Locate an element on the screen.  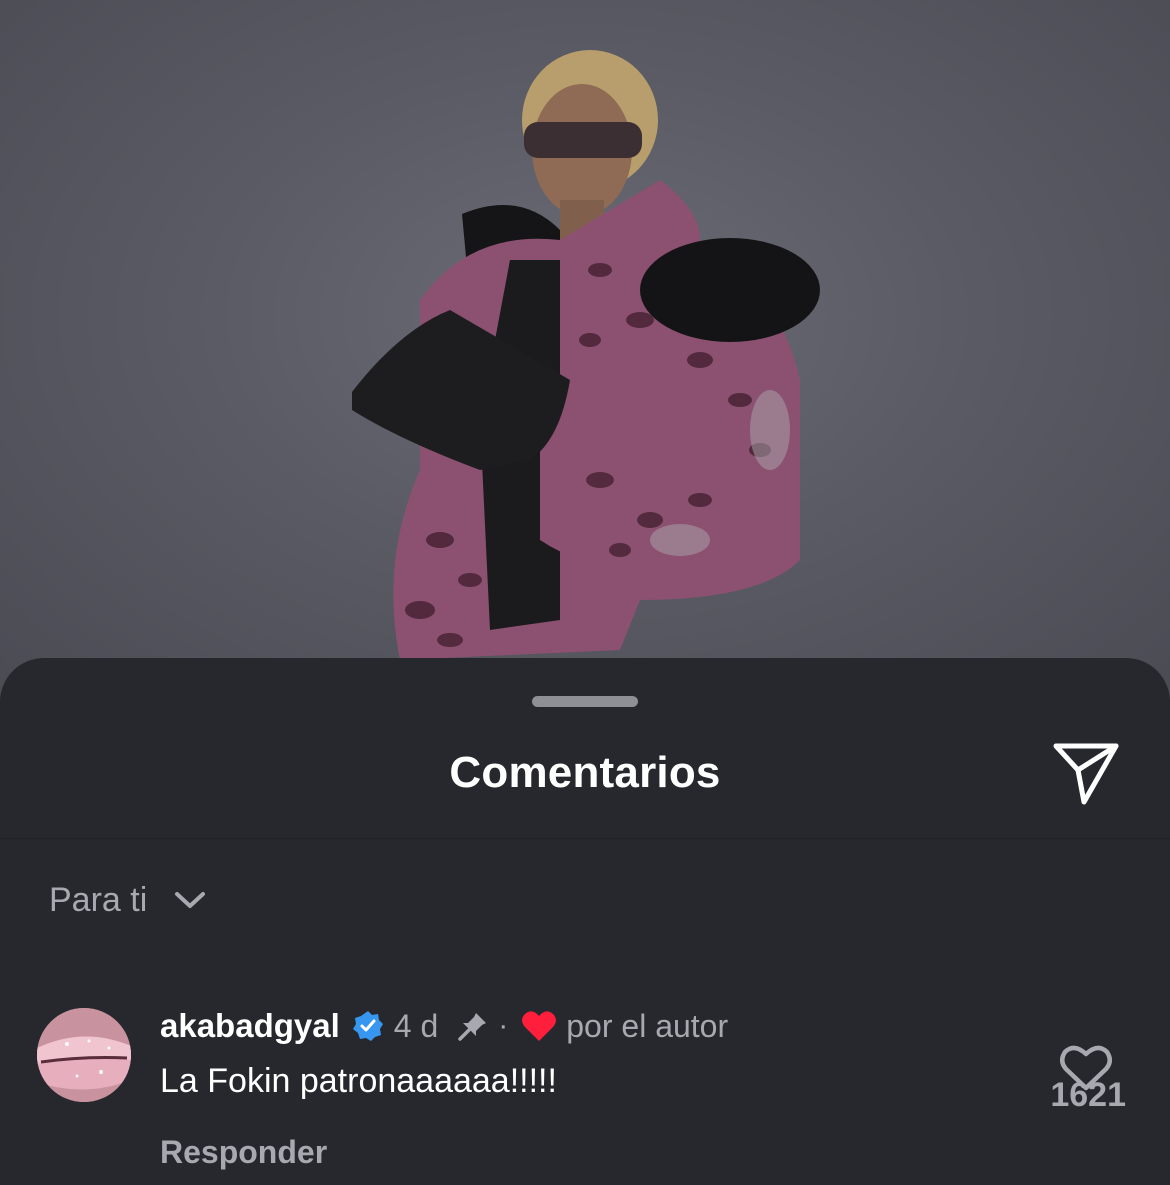
sheet-grabber is located at coordinates (585, 701).